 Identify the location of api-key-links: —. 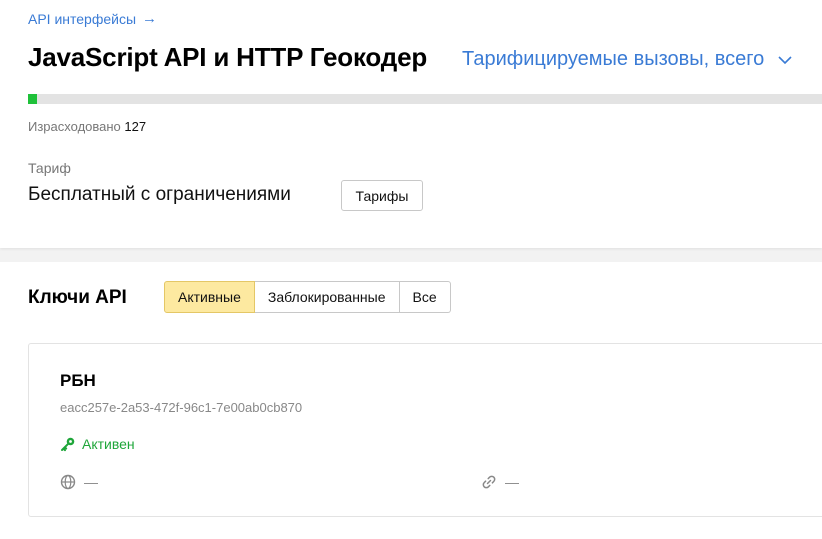
(500, 482).